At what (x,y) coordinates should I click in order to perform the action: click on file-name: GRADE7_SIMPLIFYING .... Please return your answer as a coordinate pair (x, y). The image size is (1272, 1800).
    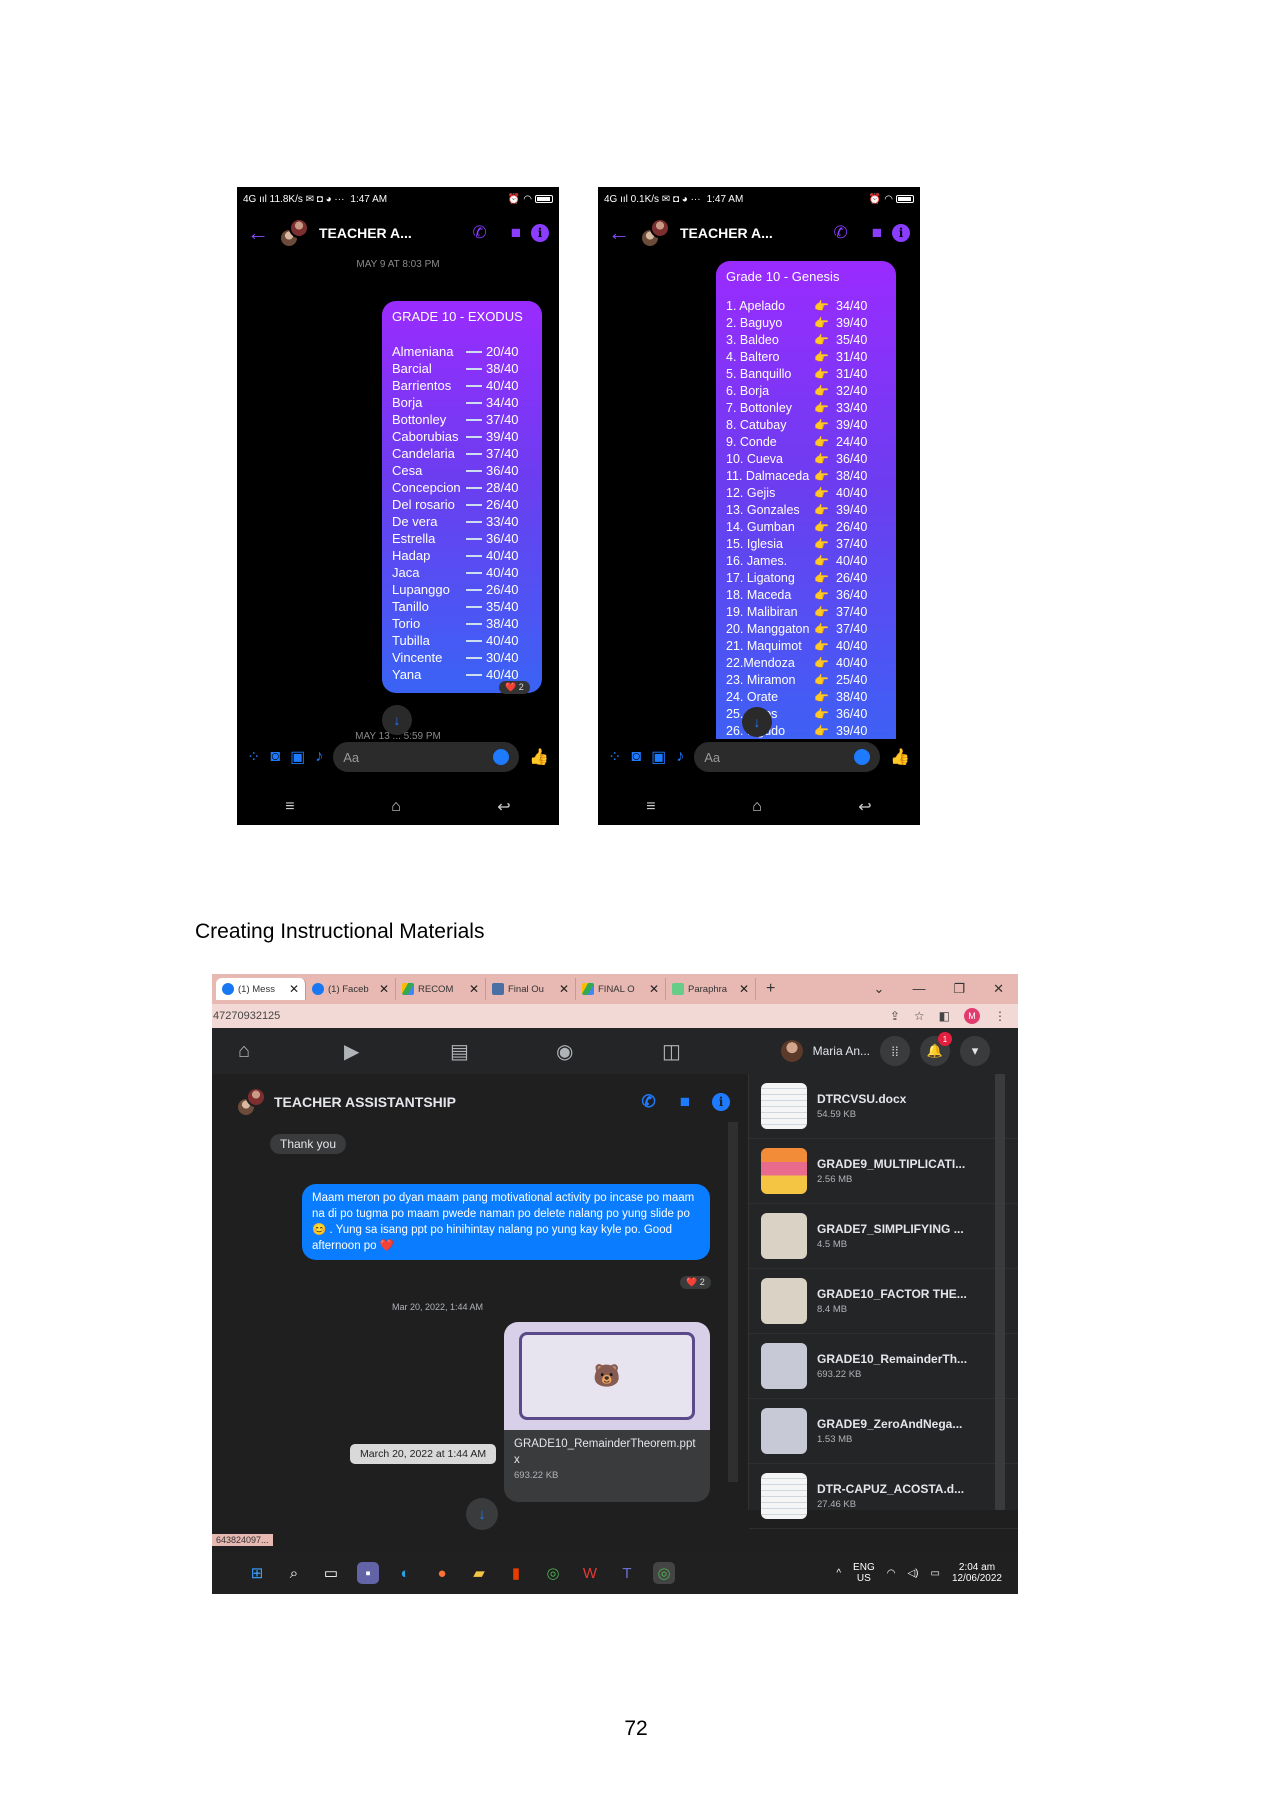
    Looking at the image, I should click on (902, 1229).